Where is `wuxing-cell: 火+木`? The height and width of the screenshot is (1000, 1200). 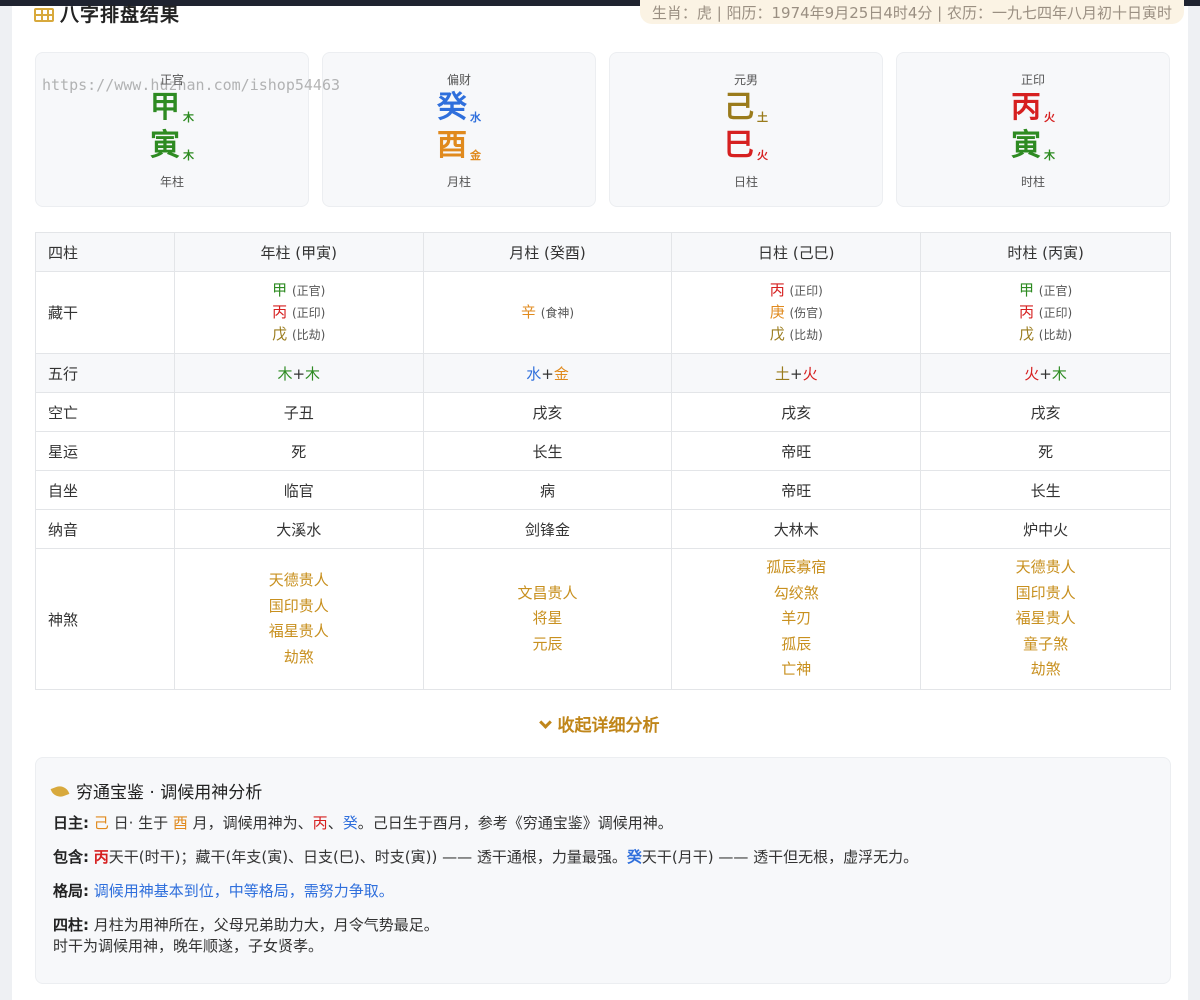
wuxing-cell: 火+木 is located at coordinates (1045, 373).